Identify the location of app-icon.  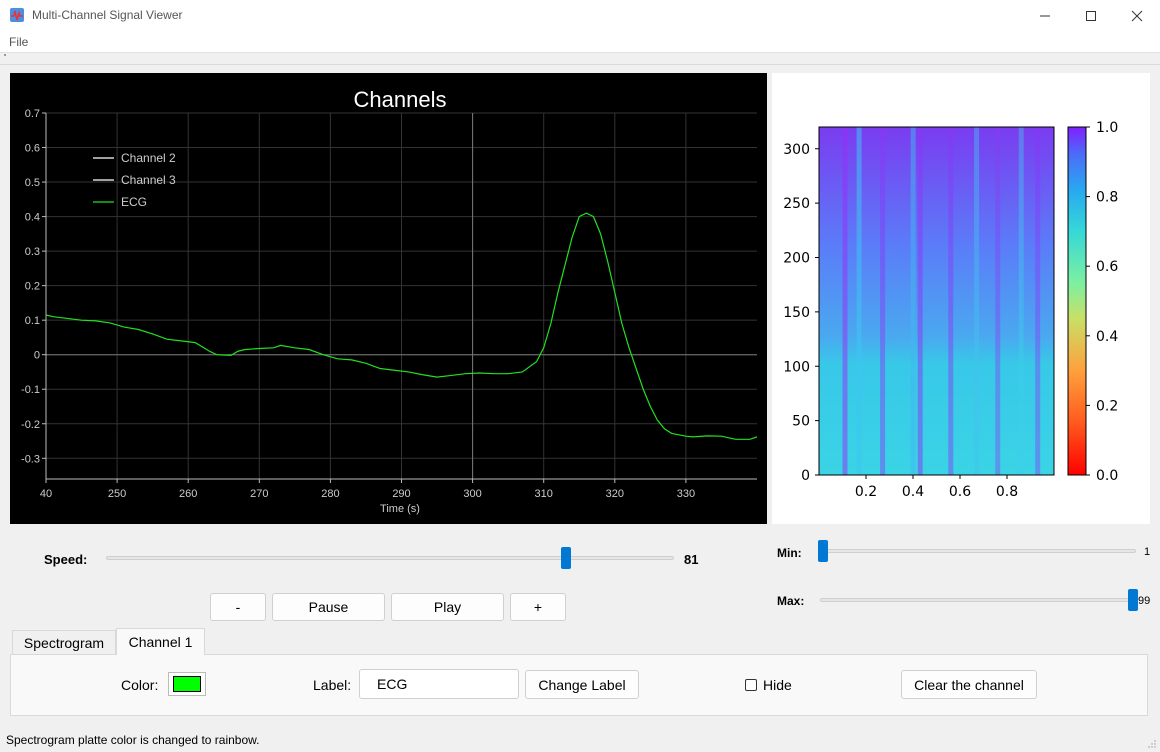
(17, 15).